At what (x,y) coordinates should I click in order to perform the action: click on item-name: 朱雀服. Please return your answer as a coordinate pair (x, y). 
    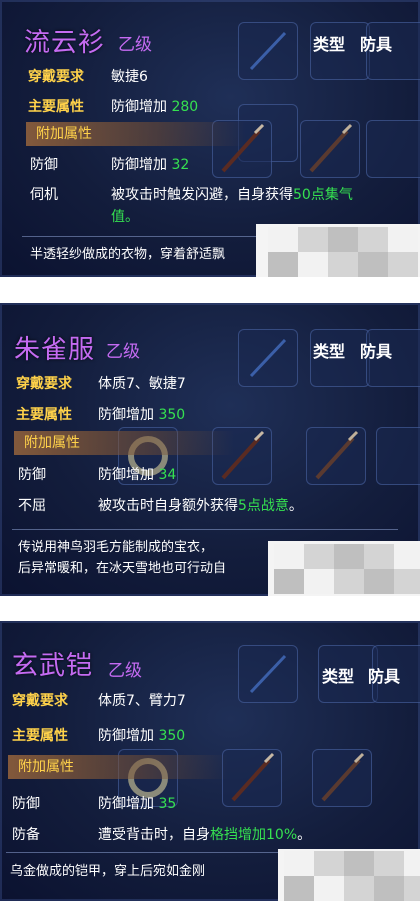
    Looking at the image, I should click on (55, 350).